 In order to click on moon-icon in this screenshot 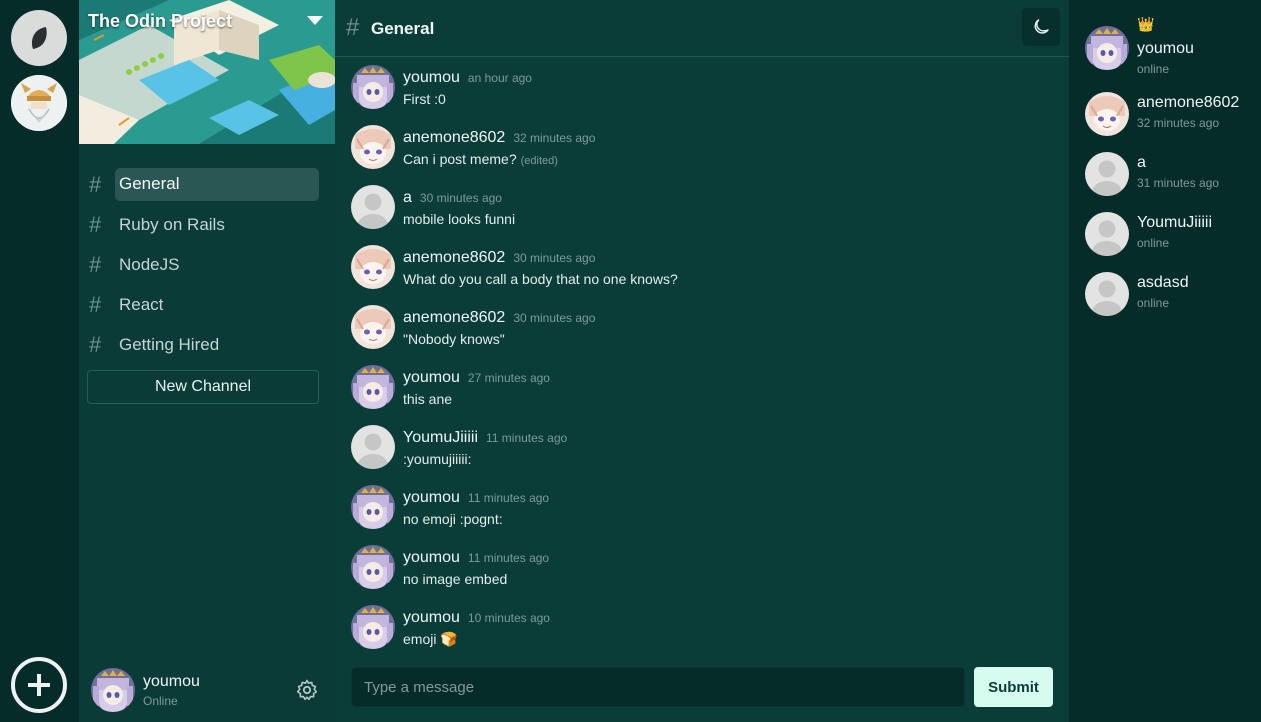, I will do `click(1041, 26)`.